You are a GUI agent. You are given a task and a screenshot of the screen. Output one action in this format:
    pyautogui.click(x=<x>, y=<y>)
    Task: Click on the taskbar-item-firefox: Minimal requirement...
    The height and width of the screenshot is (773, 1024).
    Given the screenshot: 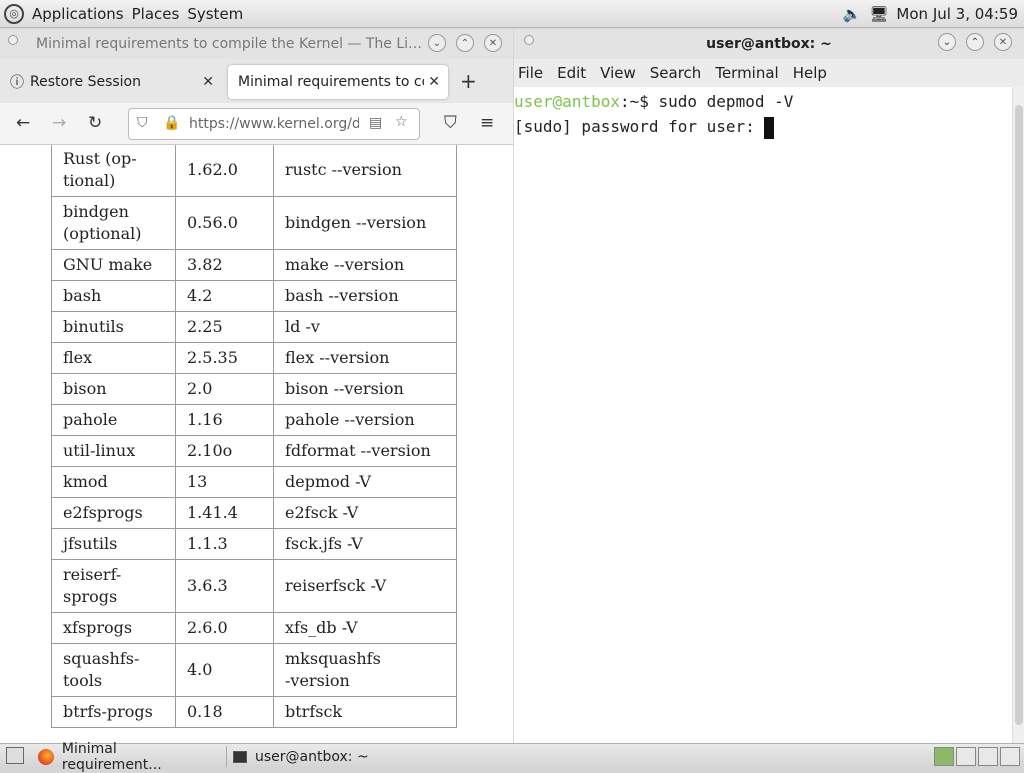 What is the action you would take?
    pyautogui.click(x=127, y=757)
    